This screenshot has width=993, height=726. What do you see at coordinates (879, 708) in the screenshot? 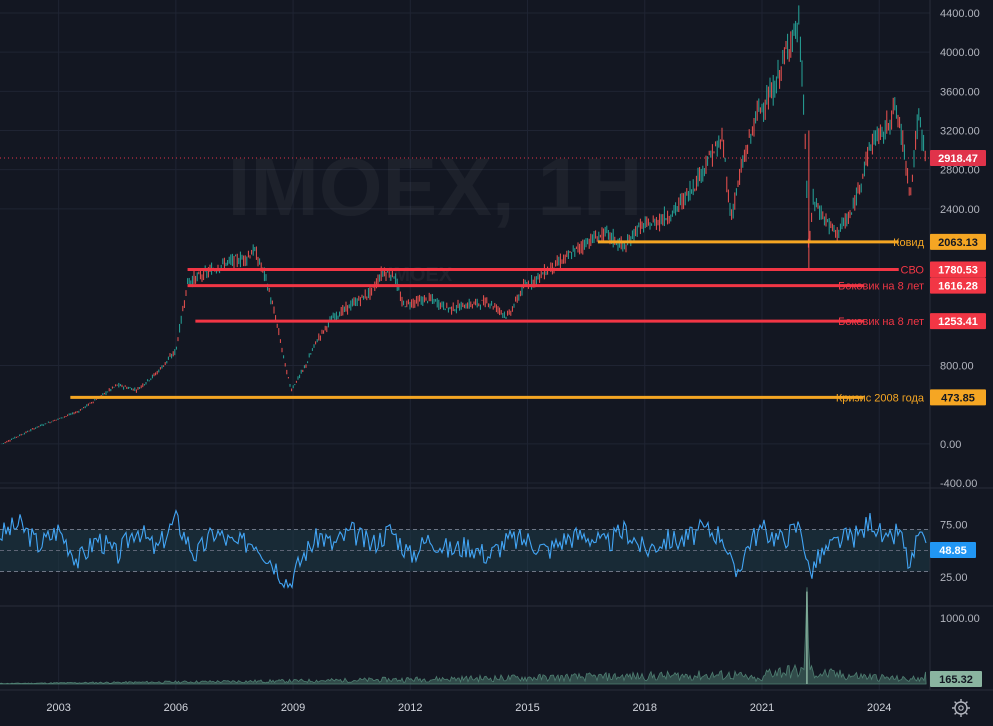
I see `time-axis-tick: 2024` at bounding box center [879, 708].